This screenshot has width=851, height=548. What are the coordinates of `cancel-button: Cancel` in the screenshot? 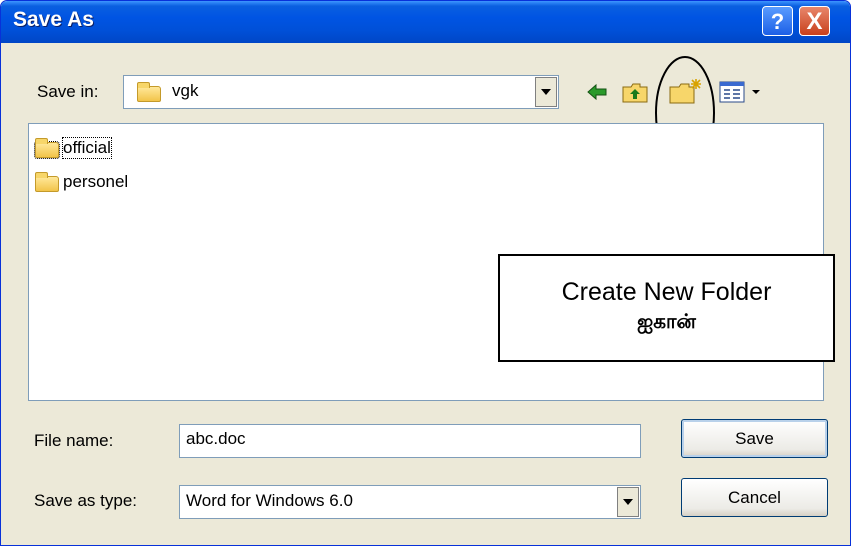 It's located at (754, 497).